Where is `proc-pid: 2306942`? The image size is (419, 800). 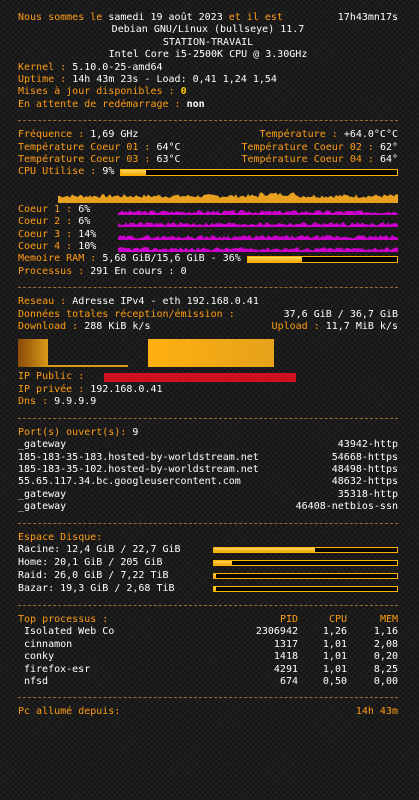 proc-pid: 2306942 is located at coordinates (276, 632).